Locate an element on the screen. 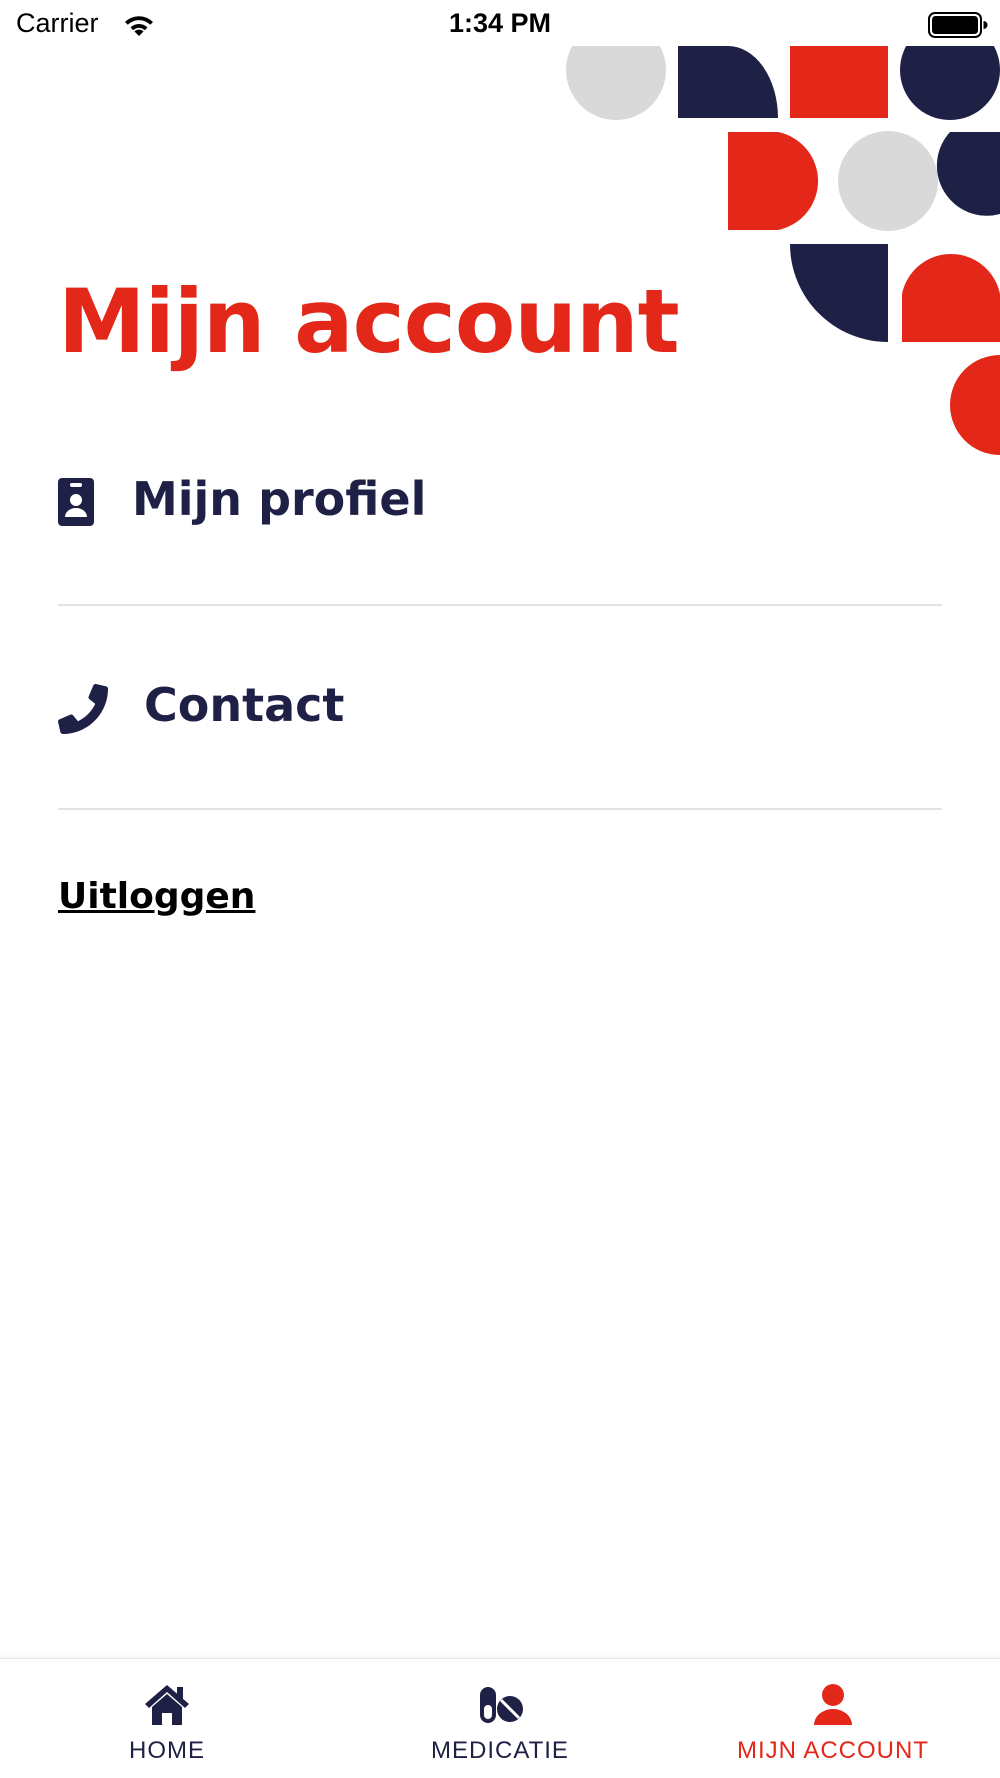  tab-mijn-account: MIJN ACCOUNT is located at coordinates (833, 1718).